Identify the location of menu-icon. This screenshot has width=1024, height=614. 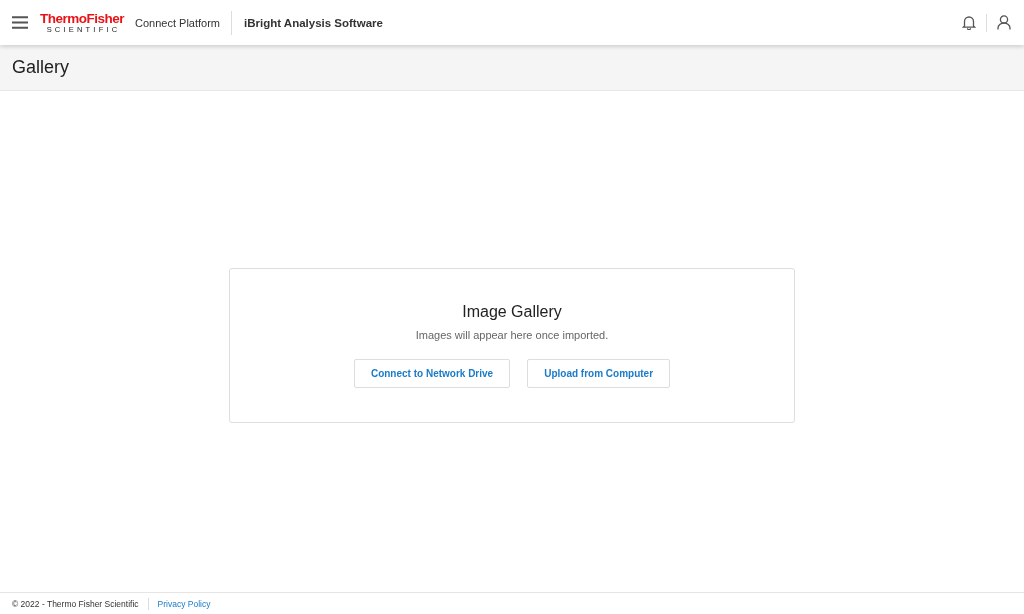
(20, 22).